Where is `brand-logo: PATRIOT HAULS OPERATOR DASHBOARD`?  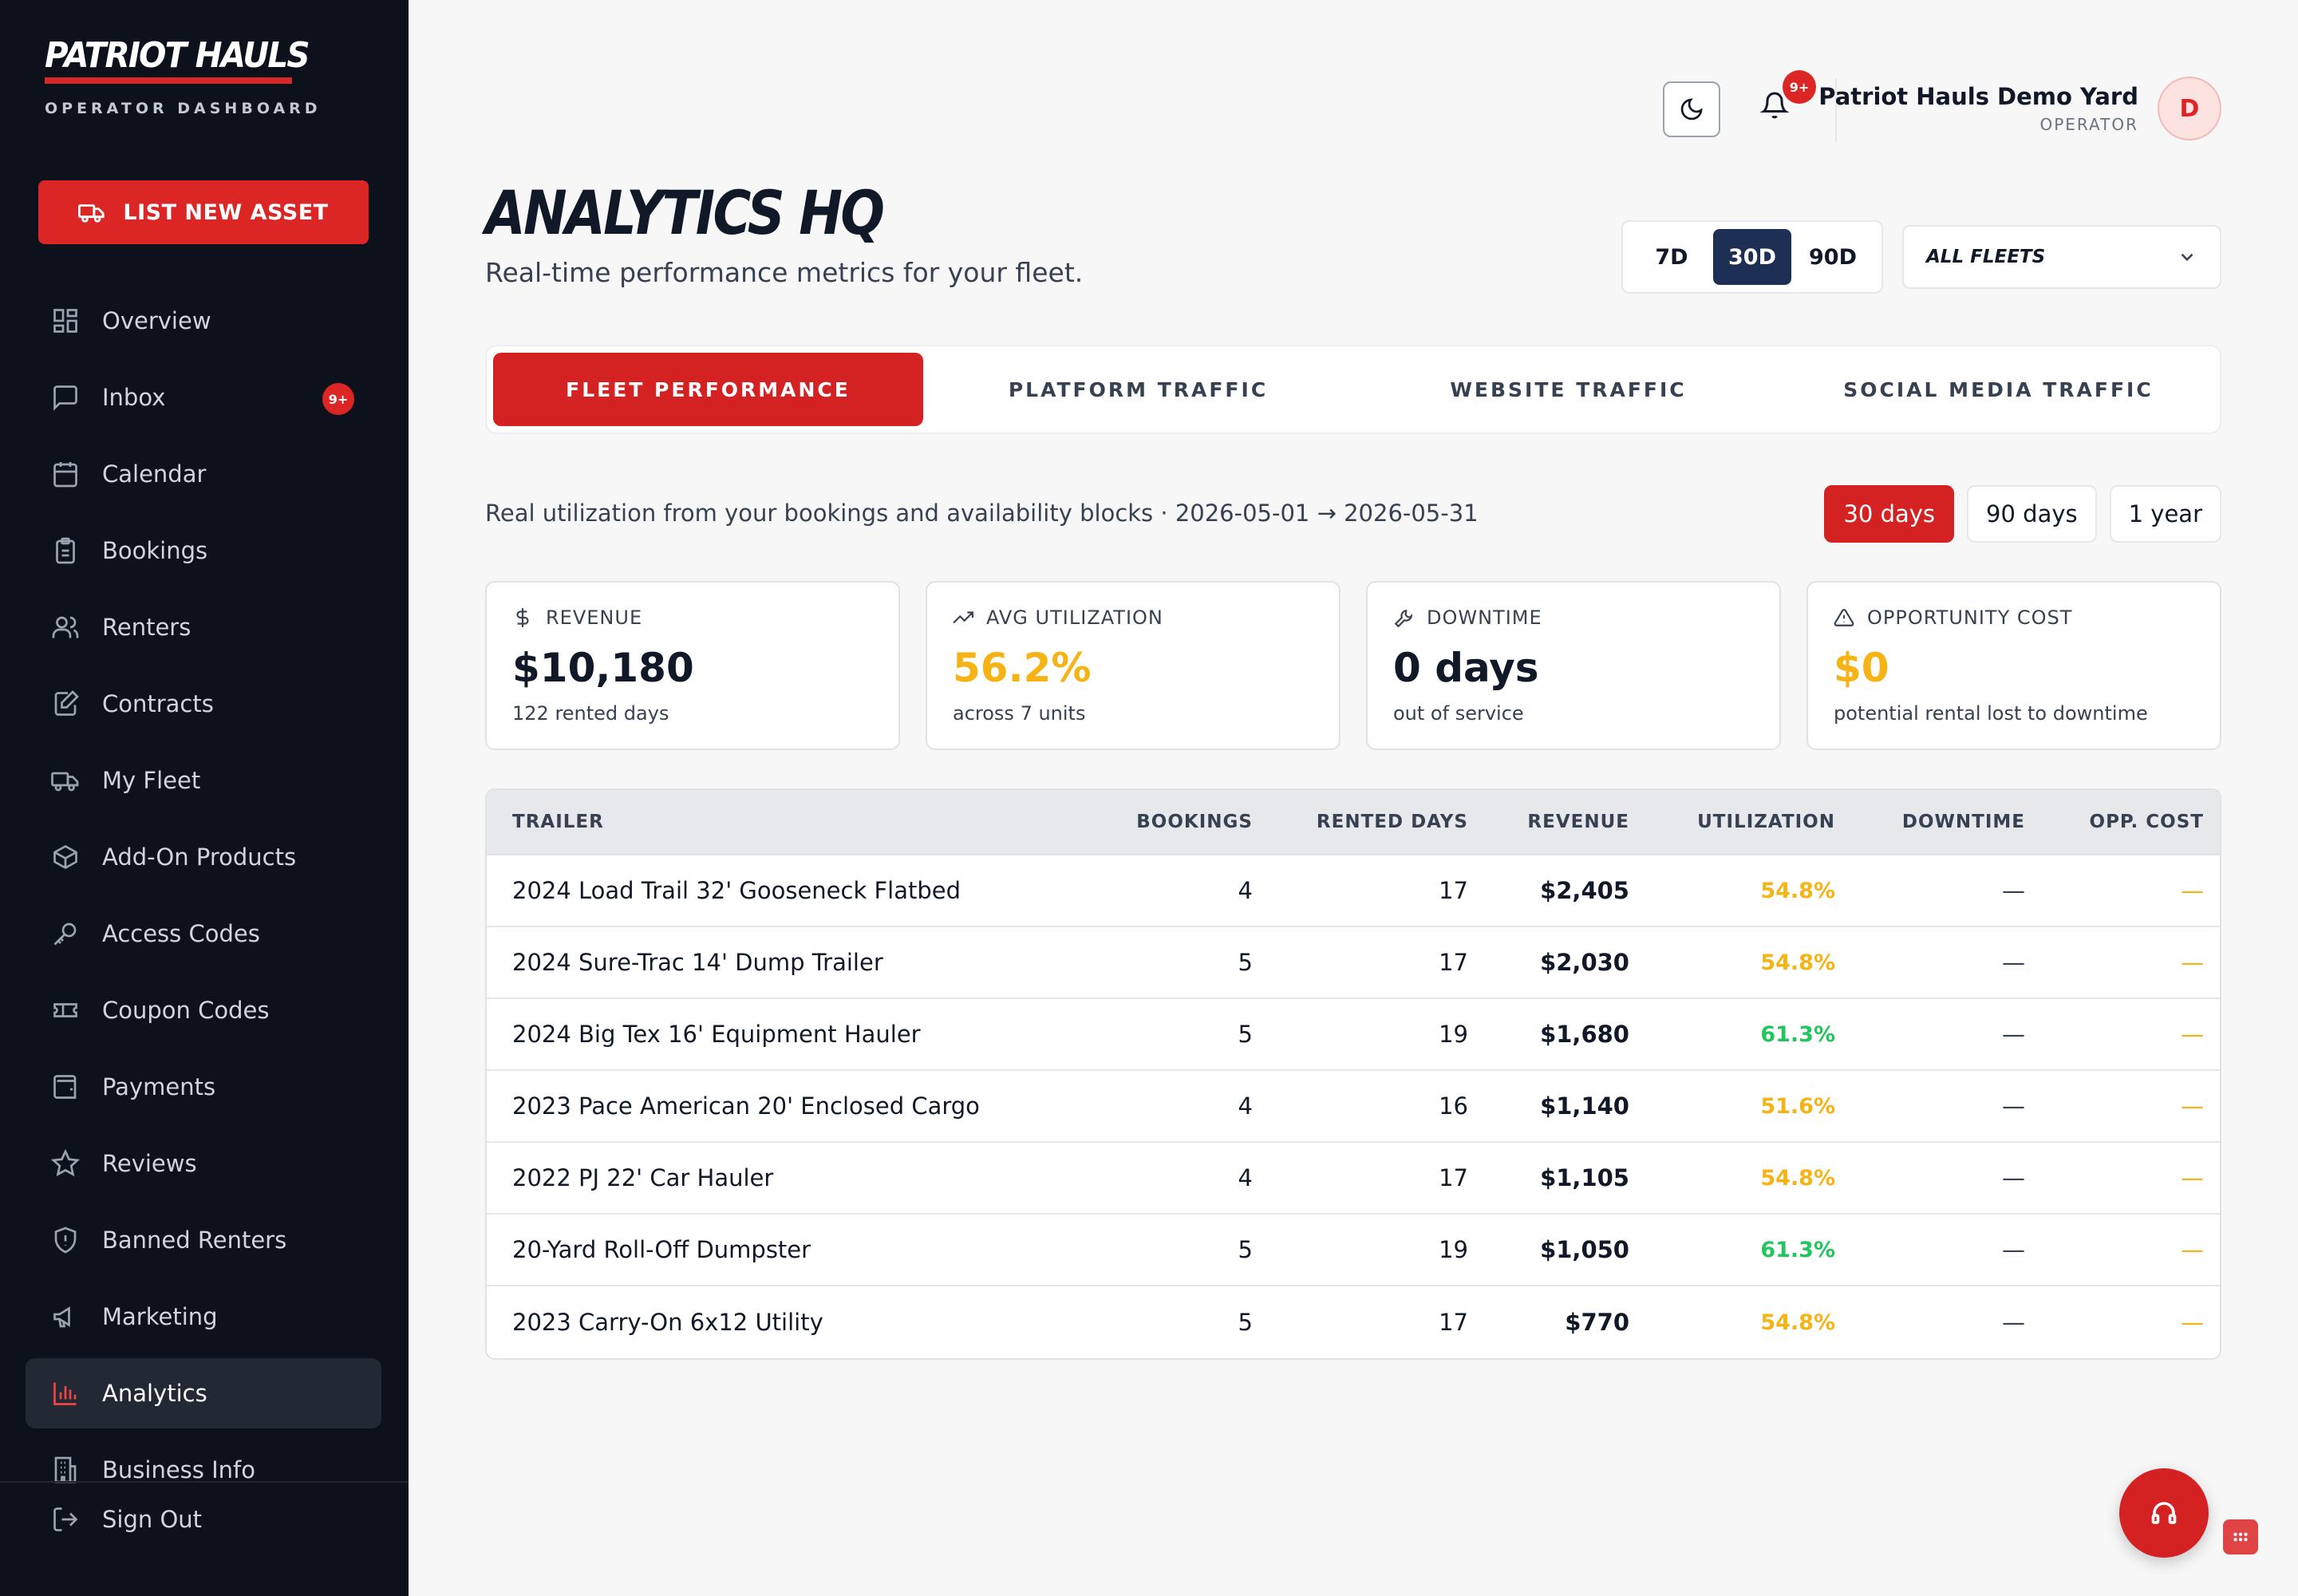 brand-logo: PATRIOT HAULS OPERATOR DASHBOARD is located at coordinates (188, 76).